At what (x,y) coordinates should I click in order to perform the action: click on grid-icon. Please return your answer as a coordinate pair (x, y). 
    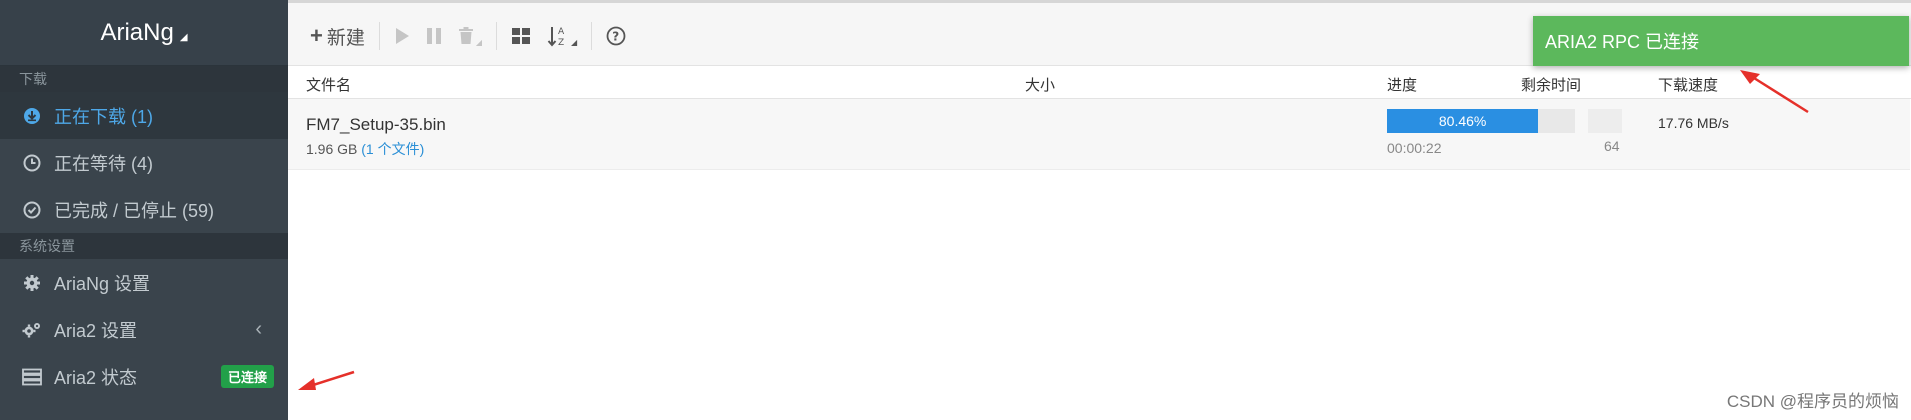
    Looking at the image, I should click on (521, 36).